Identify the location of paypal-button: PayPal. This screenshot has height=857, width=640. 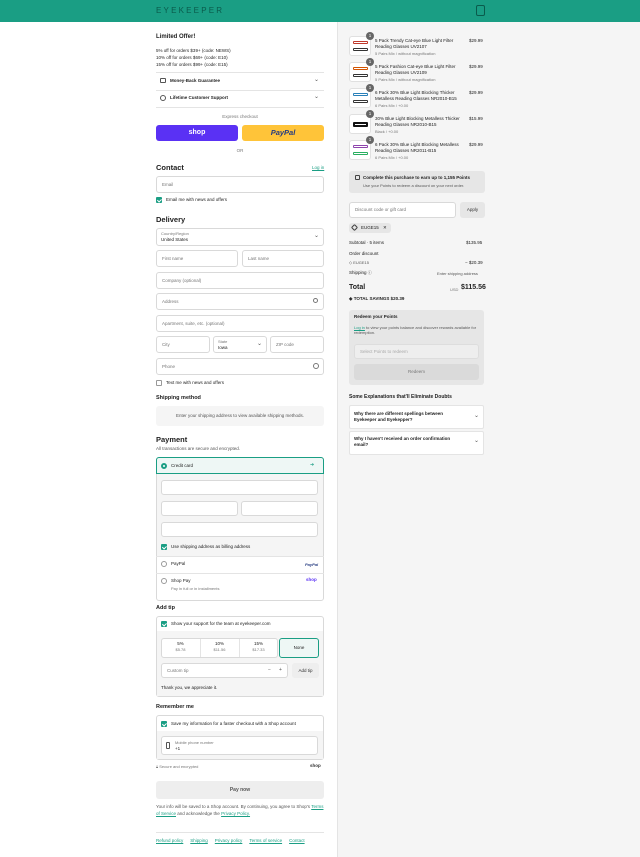
(283, 133).